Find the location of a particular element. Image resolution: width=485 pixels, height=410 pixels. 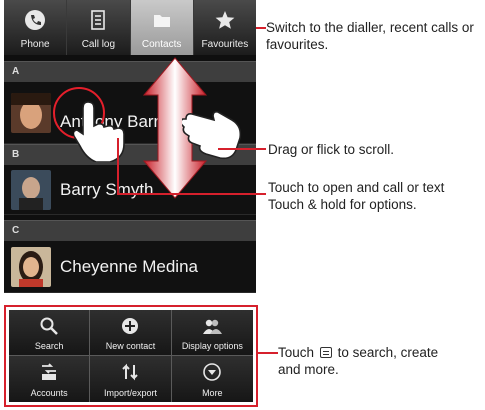

menu-new-contact: New contact is located at coordinates (131, 333).